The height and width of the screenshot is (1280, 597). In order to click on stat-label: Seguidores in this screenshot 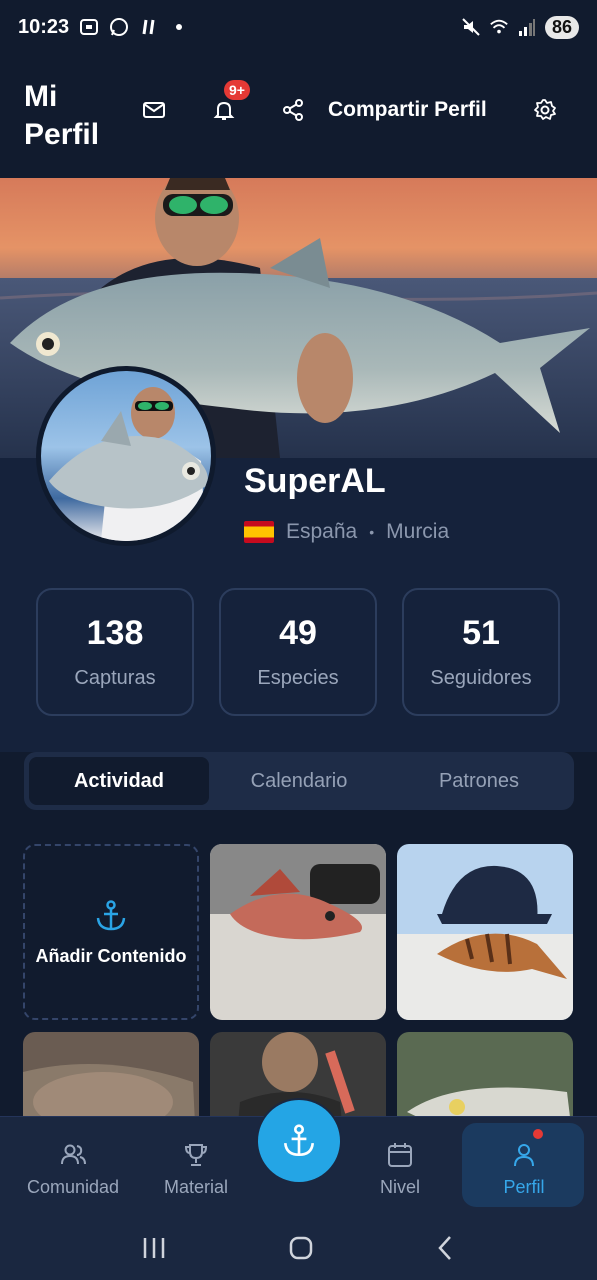, I will do `click(481, 678)`.